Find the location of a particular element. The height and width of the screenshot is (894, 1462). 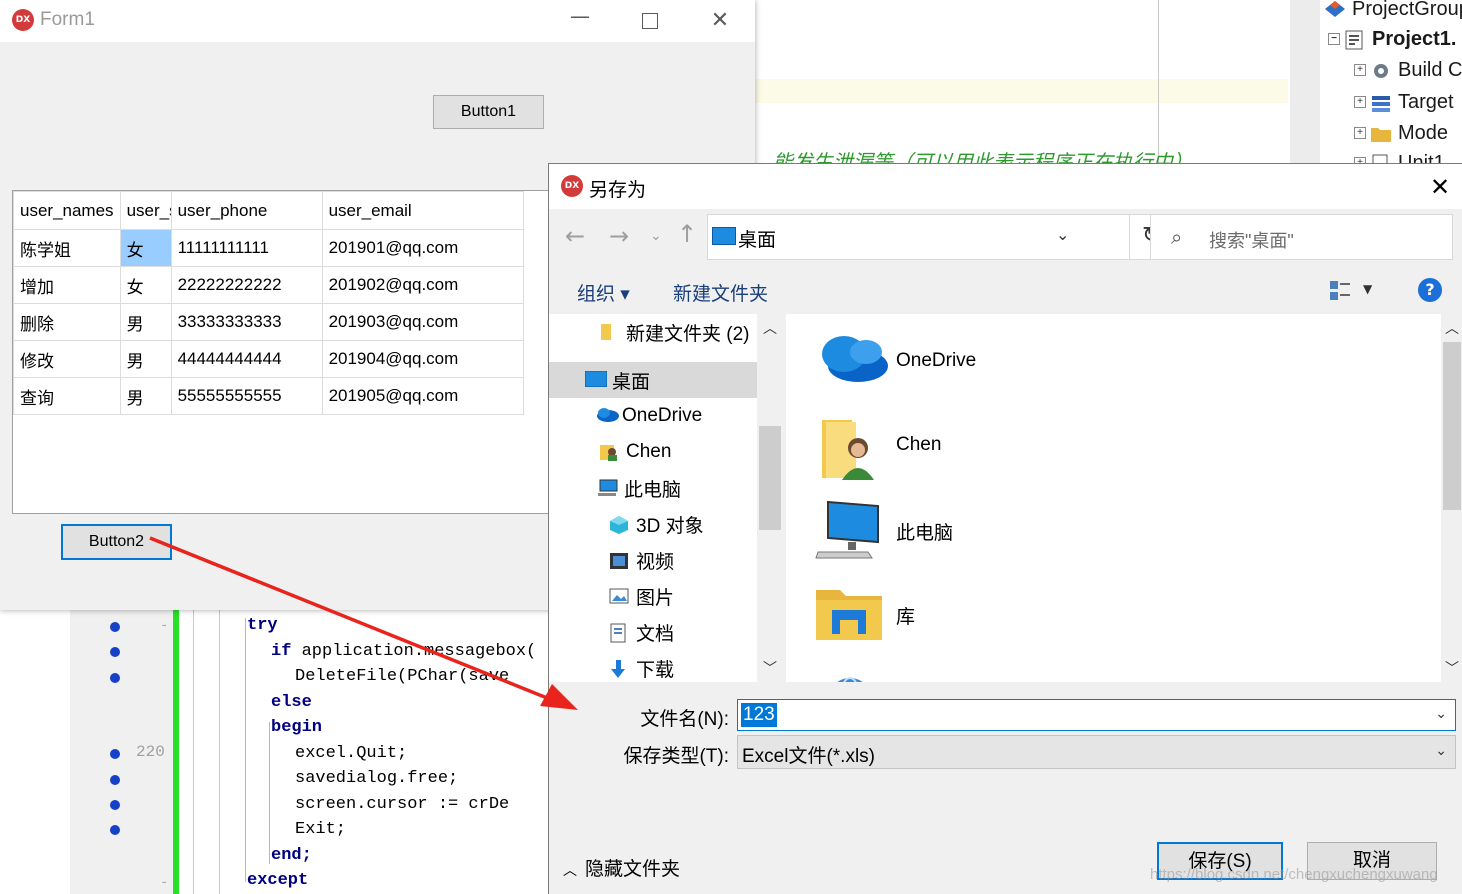

nav-item-entry: 此电脑 is located at coordinates (653, 488).